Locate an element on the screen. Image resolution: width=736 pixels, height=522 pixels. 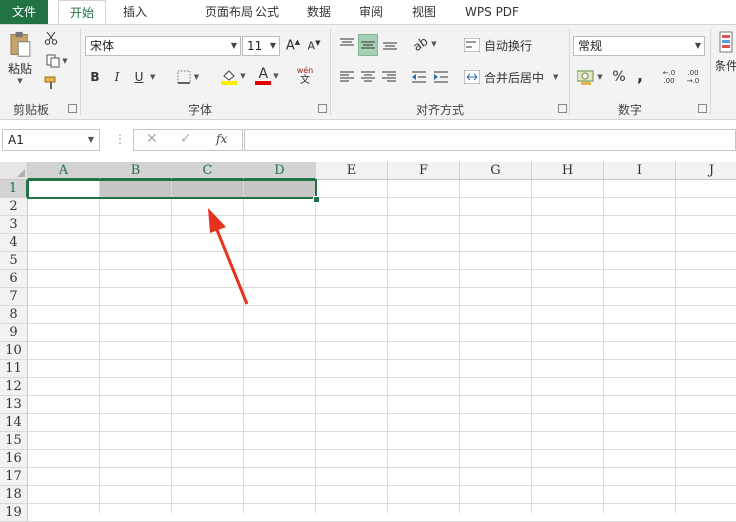
row-header: 7 is located at coordinates (14, 297).